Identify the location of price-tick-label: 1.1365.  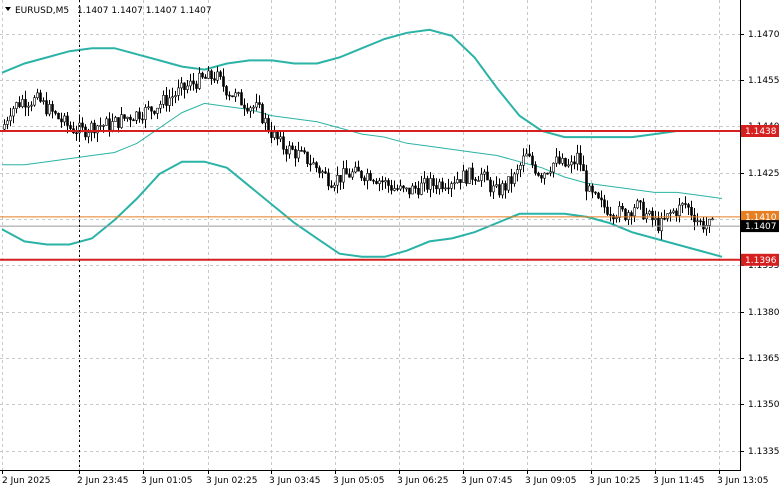
(764, 359).